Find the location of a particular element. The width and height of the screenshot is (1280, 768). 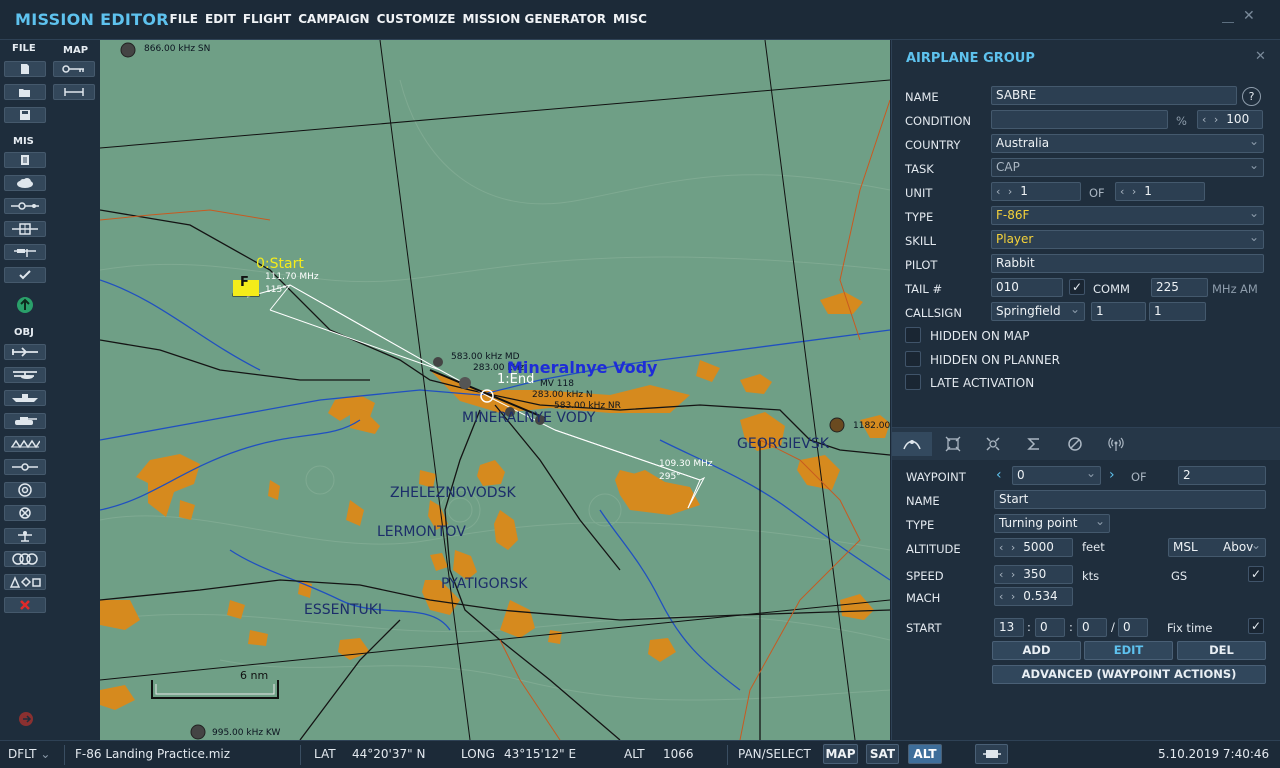

check-mission-button is located at coordinates (25, 275).